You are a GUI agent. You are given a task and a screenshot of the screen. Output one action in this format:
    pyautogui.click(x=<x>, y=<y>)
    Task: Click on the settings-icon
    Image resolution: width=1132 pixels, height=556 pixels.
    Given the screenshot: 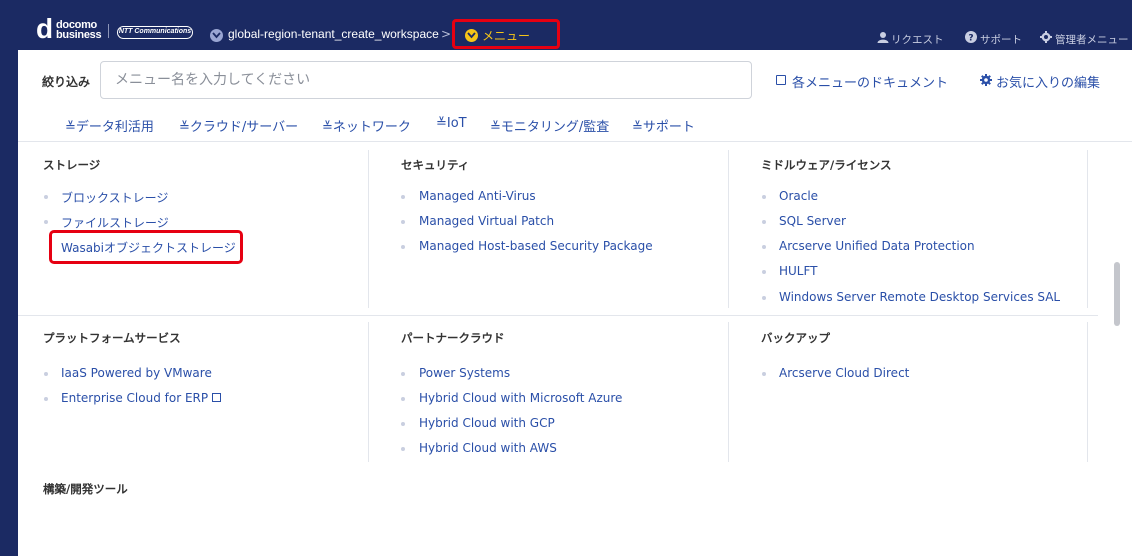 What is the action you would take?
    pyautogui.click(x=986, y=80)
    